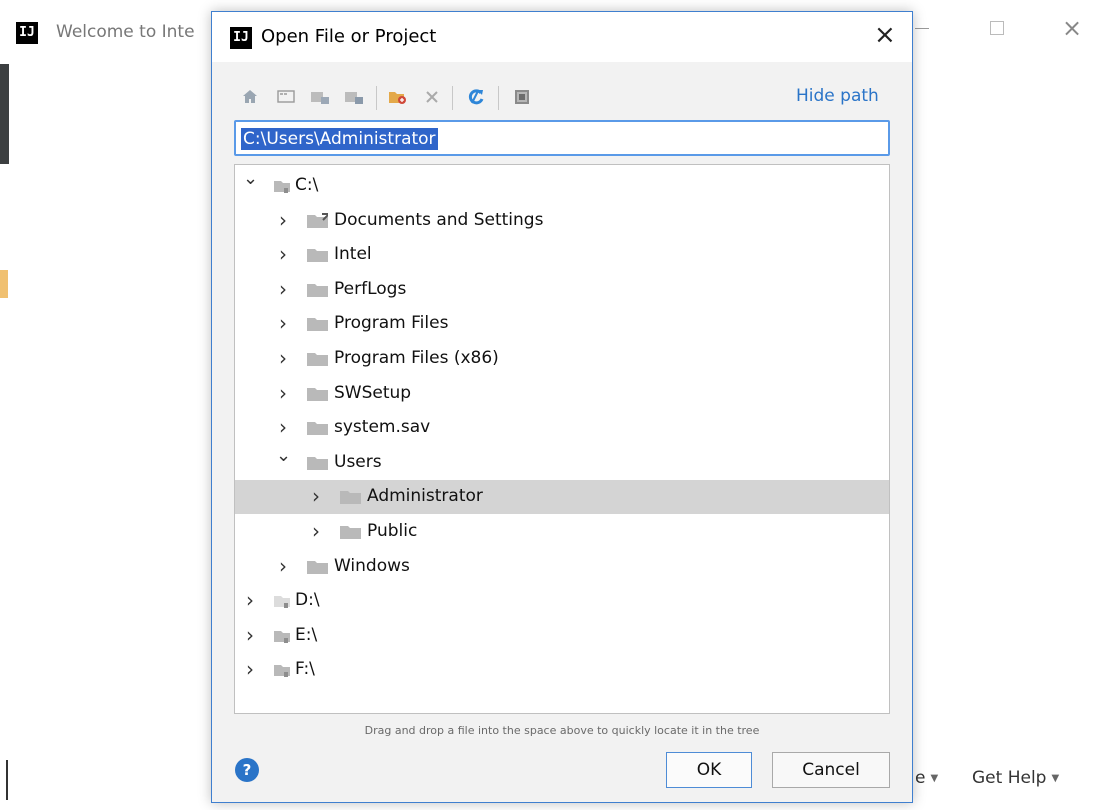 This screenshot has width=1108, height=810. I want to click on tree-row-label: PerfLogs, so click(370, 288).